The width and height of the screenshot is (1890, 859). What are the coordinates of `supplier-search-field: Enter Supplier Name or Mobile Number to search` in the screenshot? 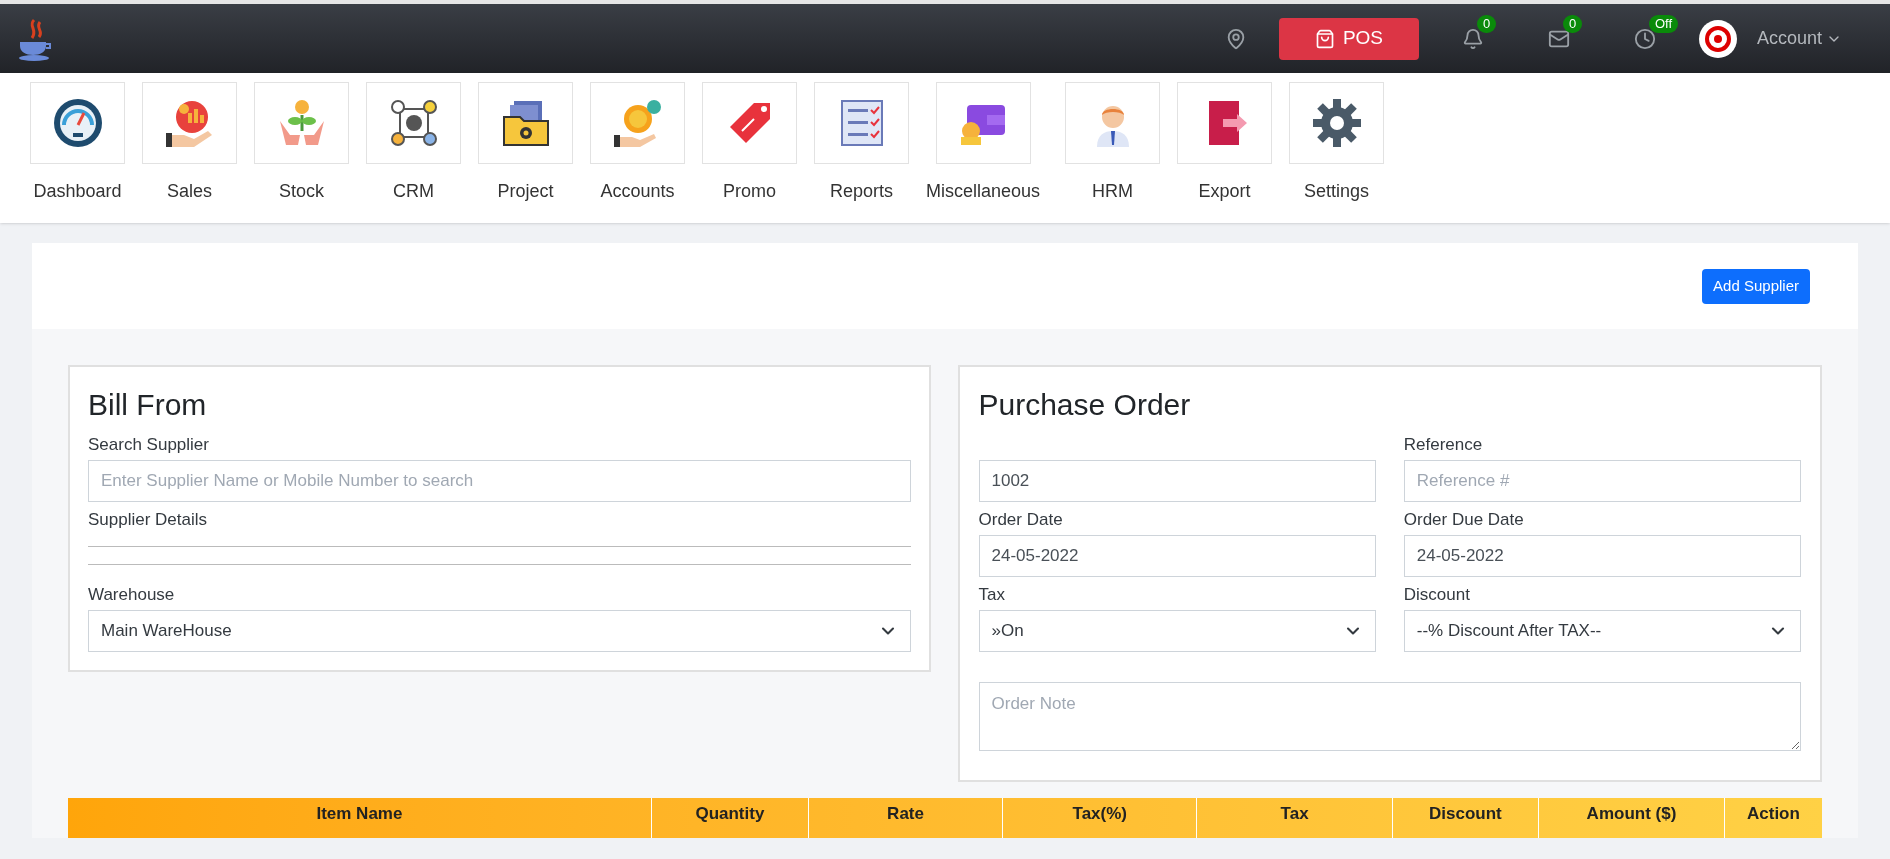 It's located at (499, 481).